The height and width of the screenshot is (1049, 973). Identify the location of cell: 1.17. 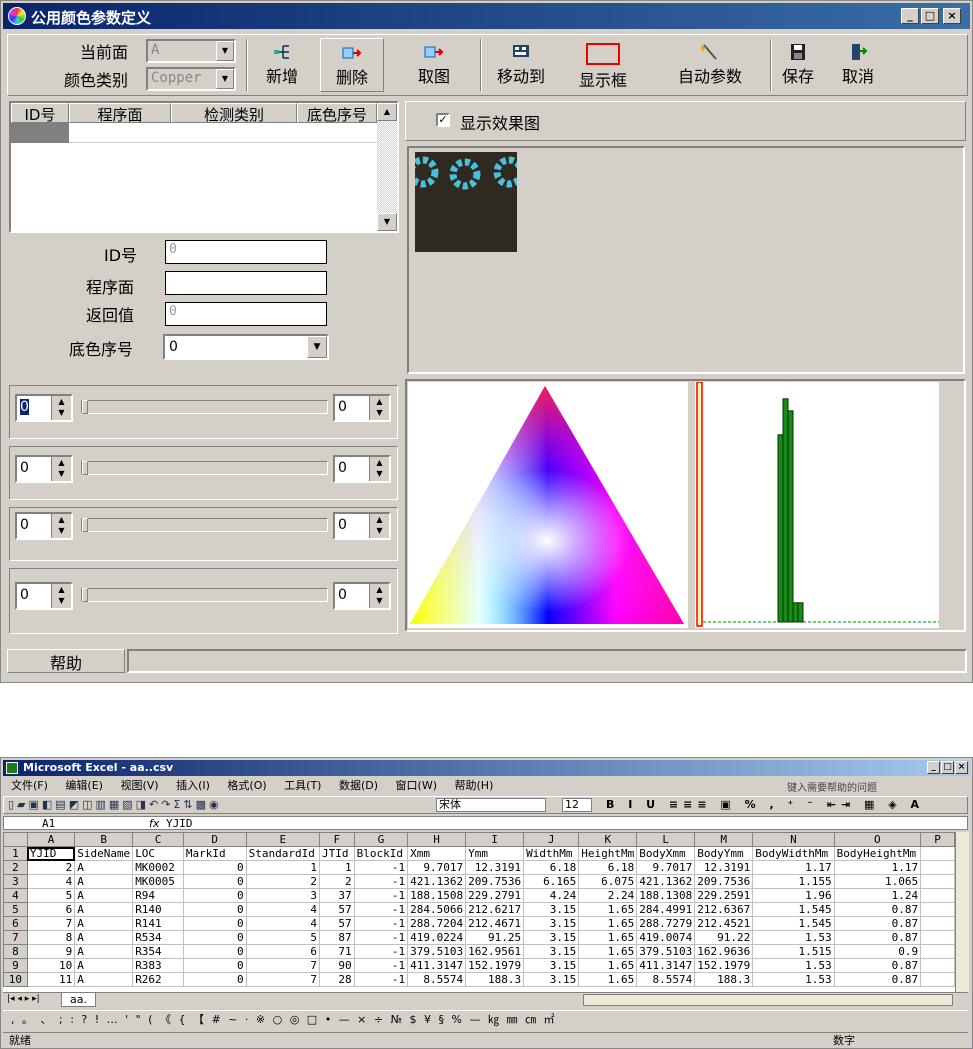
(877, 867).